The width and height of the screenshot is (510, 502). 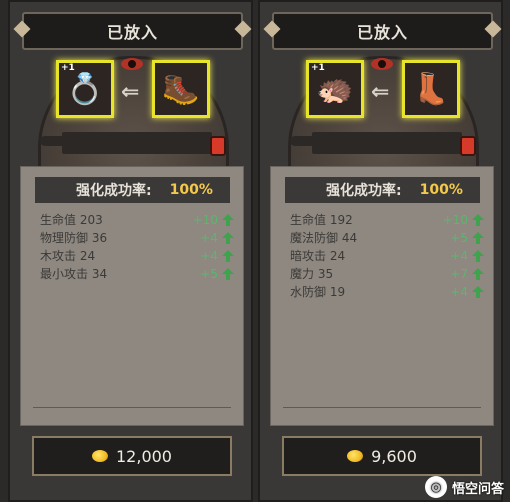 I want to click on stat-row: 魔力 35 +7, so click(x=388, y=274).